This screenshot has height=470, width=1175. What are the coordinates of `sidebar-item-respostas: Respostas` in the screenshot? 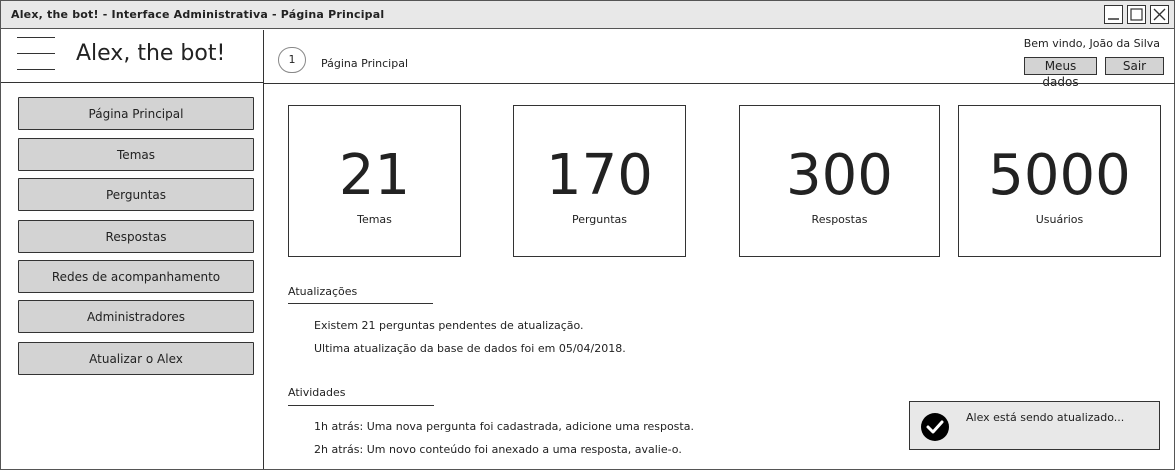 It's located at (136, 236).